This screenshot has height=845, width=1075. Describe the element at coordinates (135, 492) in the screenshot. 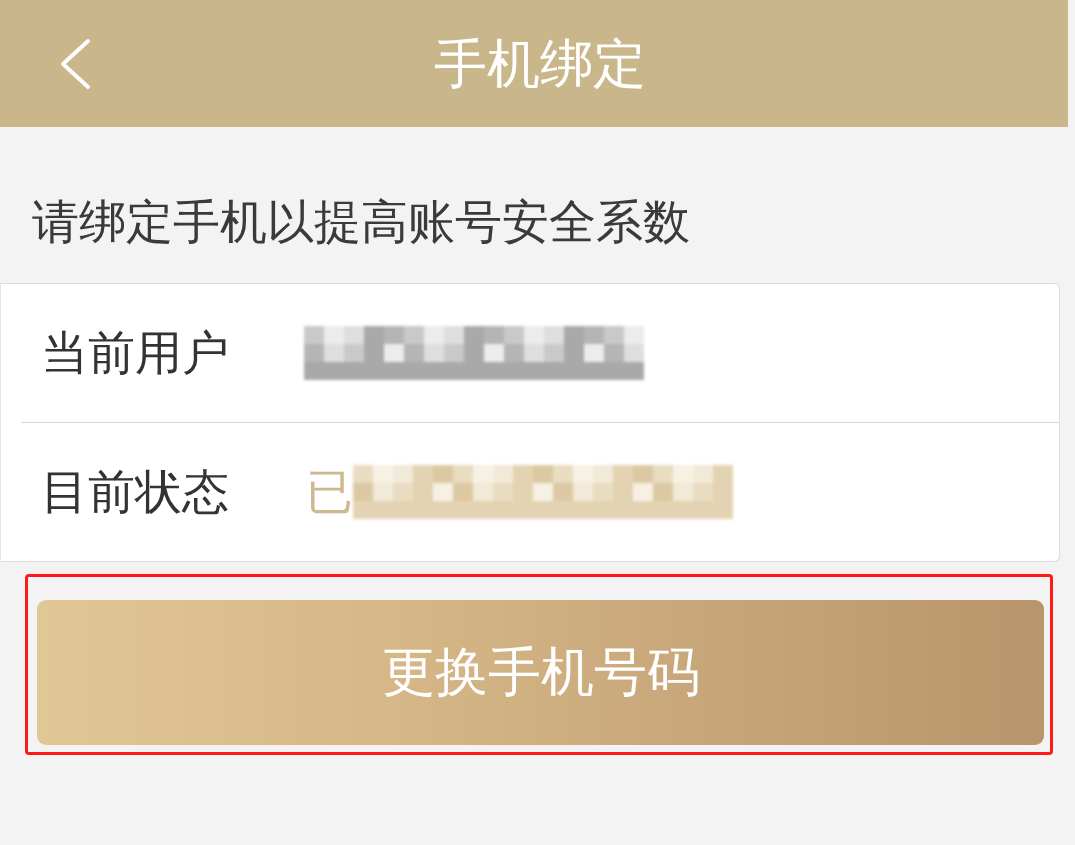

I see `field-label: 目前状态` at that location.